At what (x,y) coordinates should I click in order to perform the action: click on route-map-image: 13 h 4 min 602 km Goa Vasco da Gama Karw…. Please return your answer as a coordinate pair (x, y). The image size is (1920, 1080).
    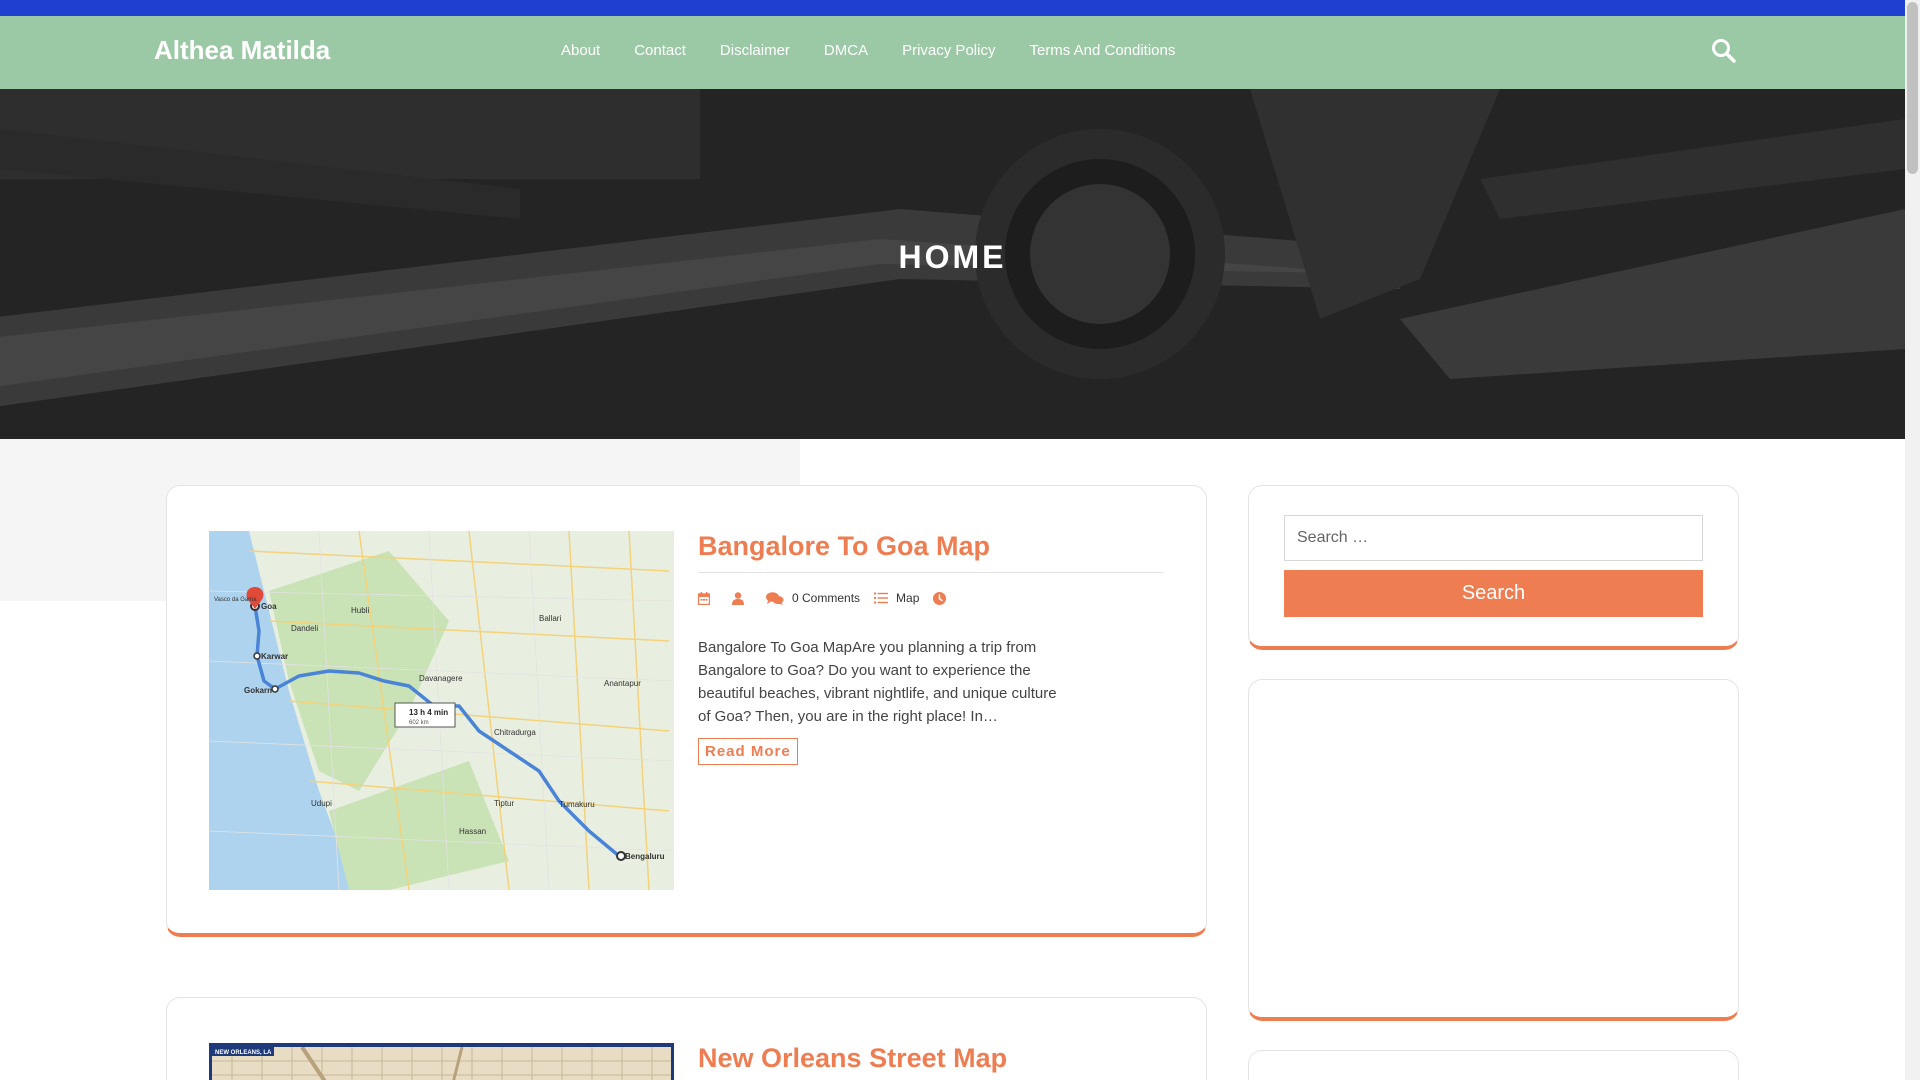
    Looking at the image, I should click on (441, 710).